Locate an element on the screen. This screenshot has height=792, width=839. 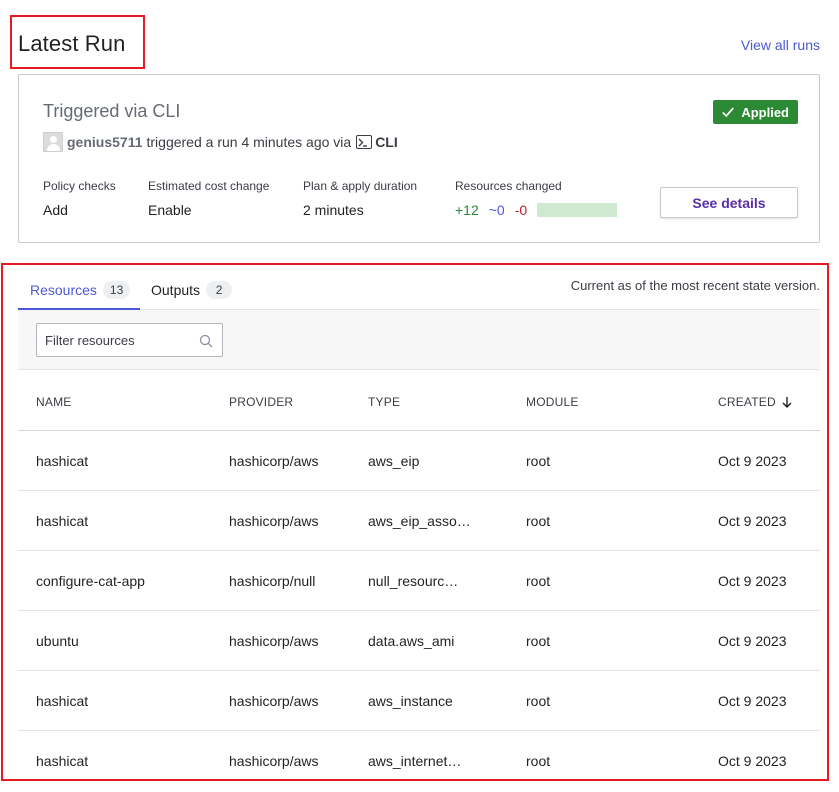
tab-resources: Resources 13 is located at coordinates (79, 296).